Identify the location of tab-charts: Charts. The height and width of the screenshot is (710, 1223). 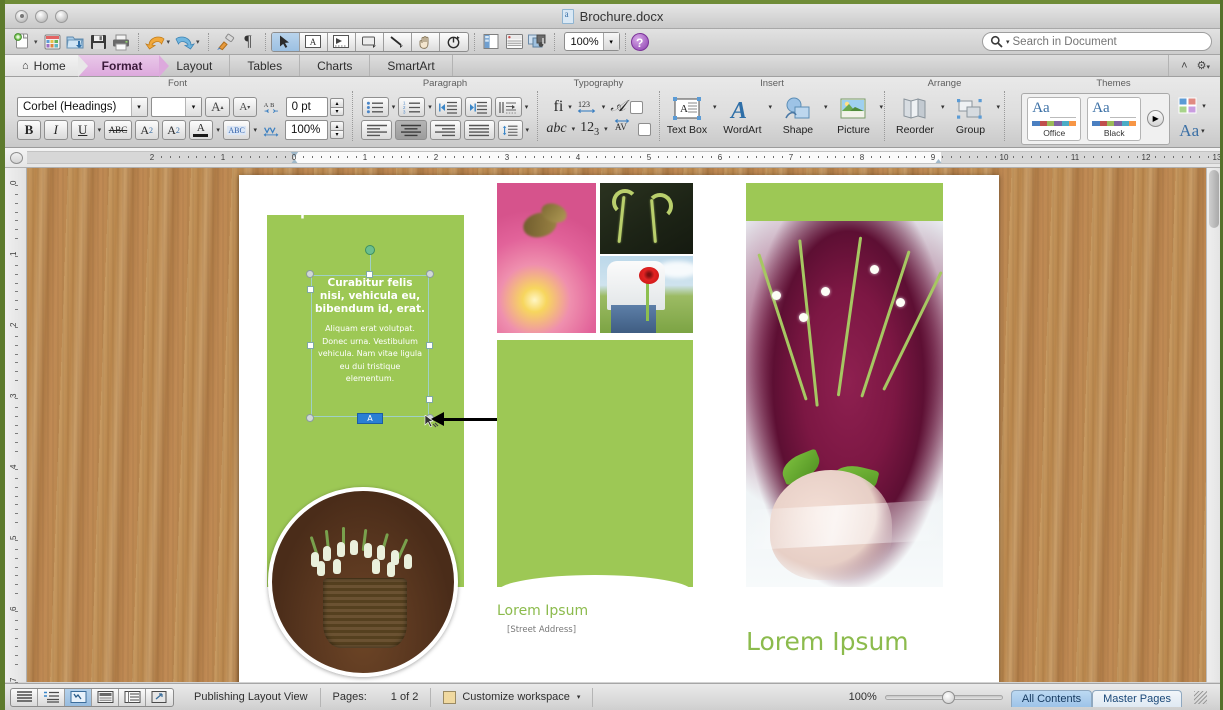
(335, 65).